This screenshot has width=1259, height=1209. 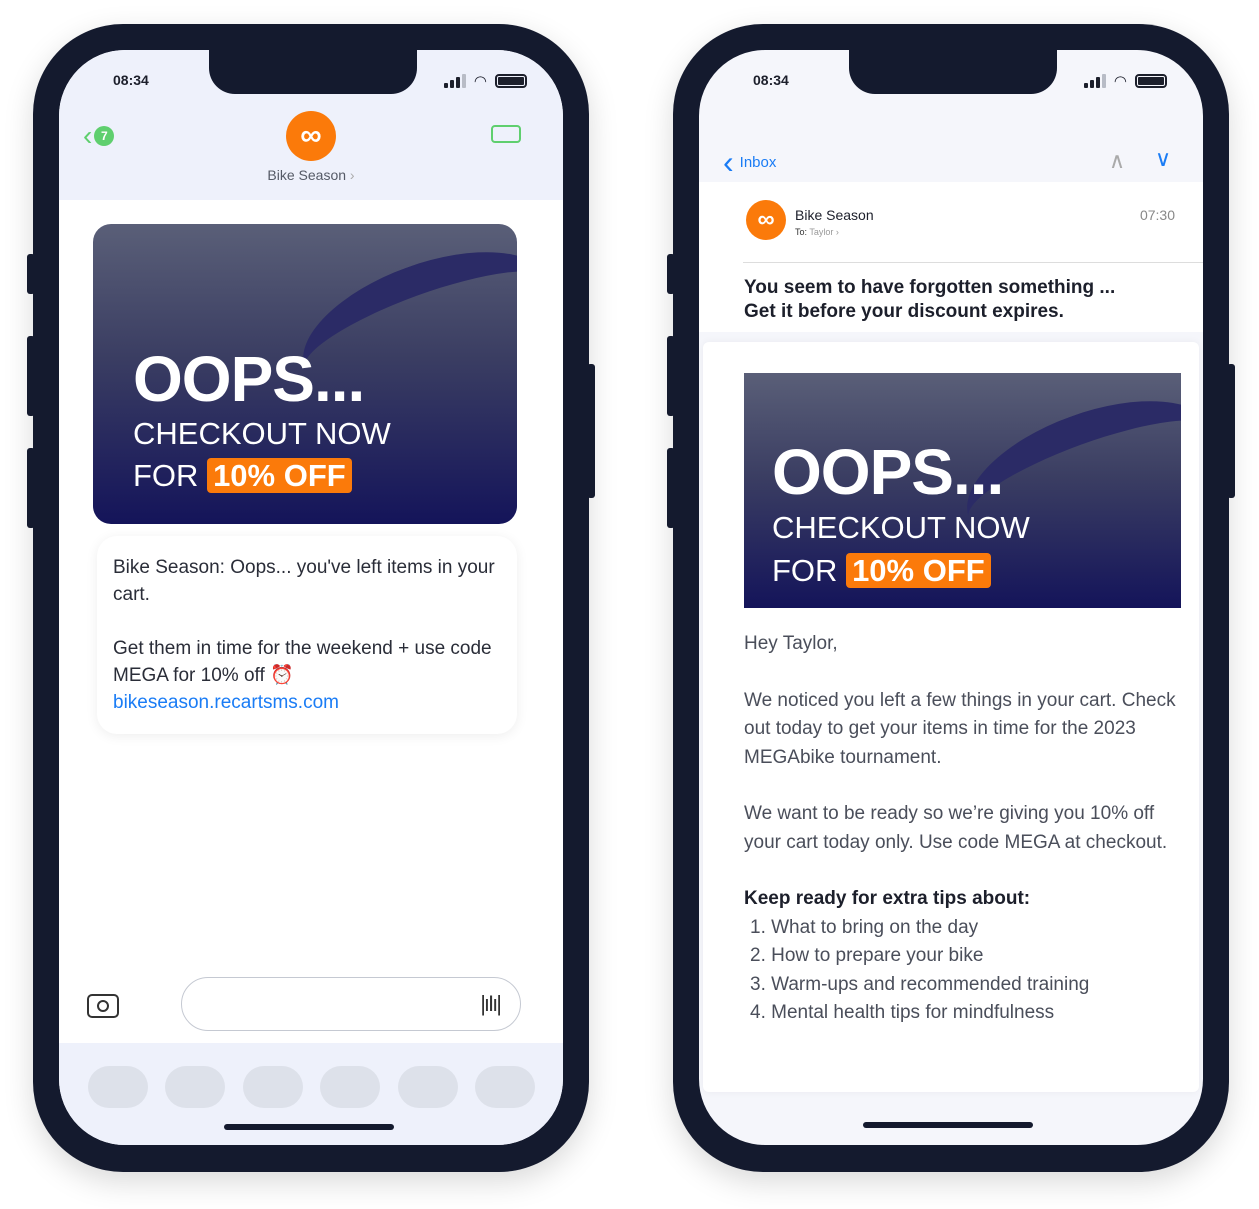 What do you see at coordinates (1117, 161) in the screenshot?
I see `previous-email-icon: ∧` at bounding box center [1117, 161].